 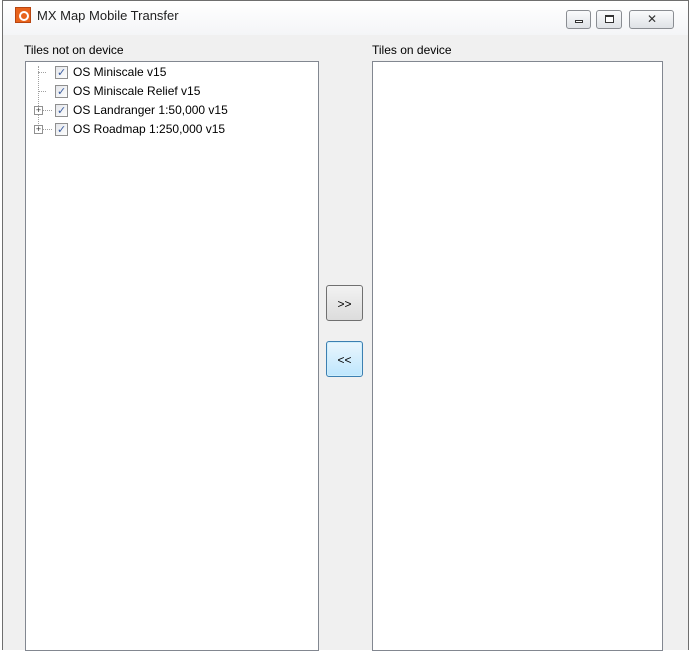 I want to click on maximize-icon, so click(x=609, y=19).